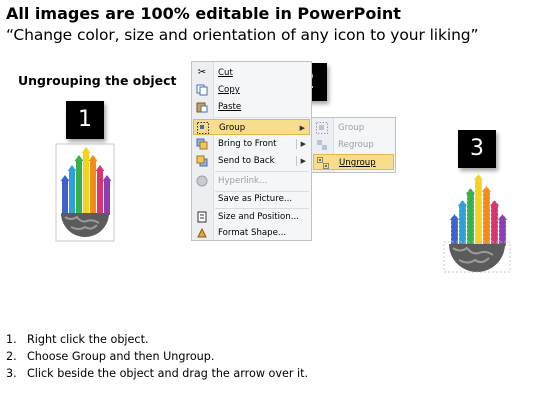  I want to click on group-submenu: Group Regroup Ungroup, so click(353, 145).